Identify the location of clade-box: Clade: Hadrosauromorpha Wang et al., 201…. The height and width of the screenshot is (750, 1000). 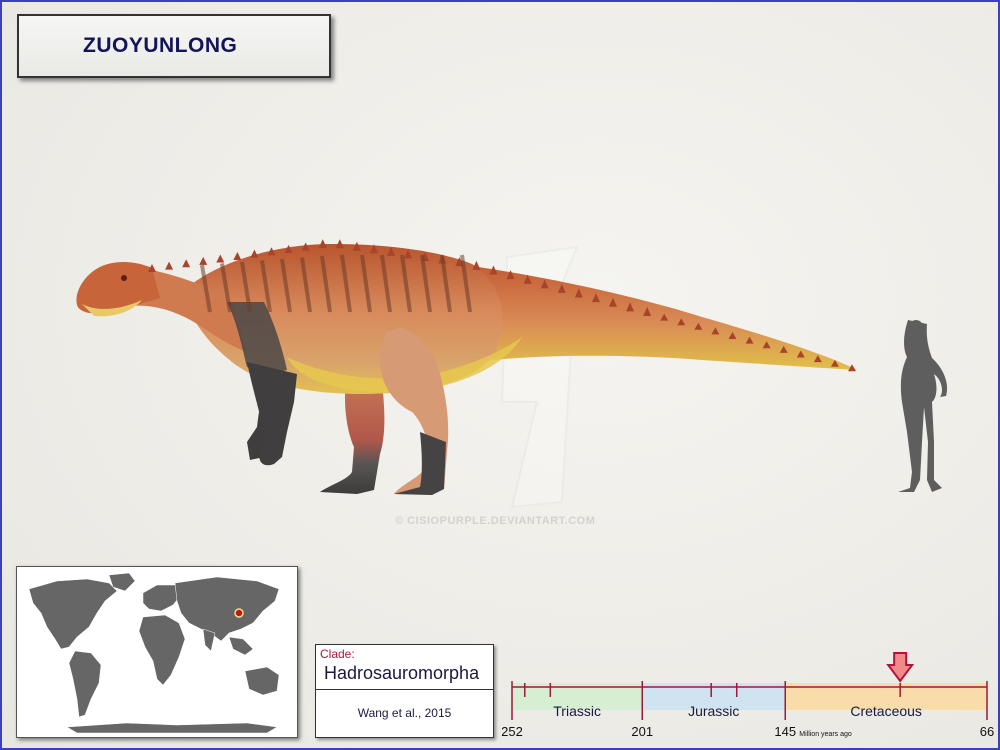
(404, 691).